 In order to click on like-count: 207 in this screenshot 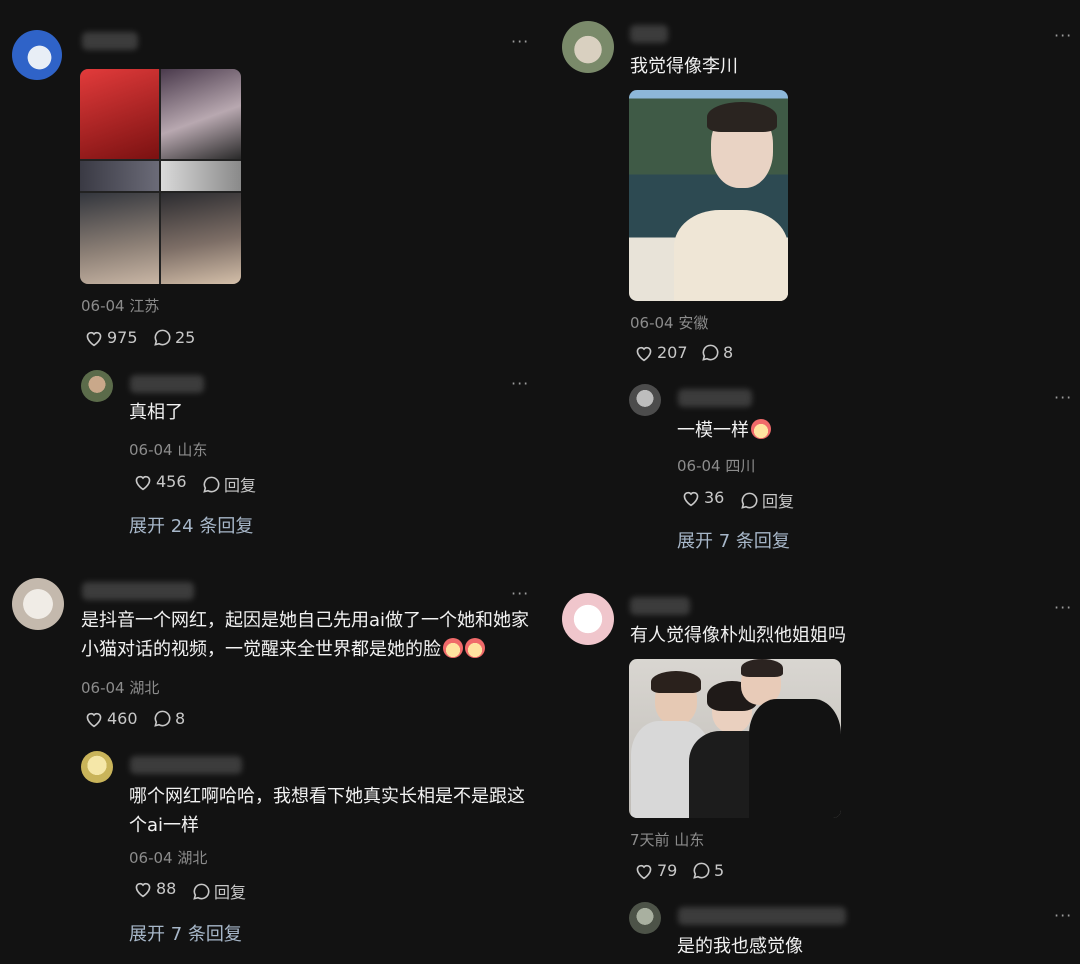, I will do `click(672, 352)`.